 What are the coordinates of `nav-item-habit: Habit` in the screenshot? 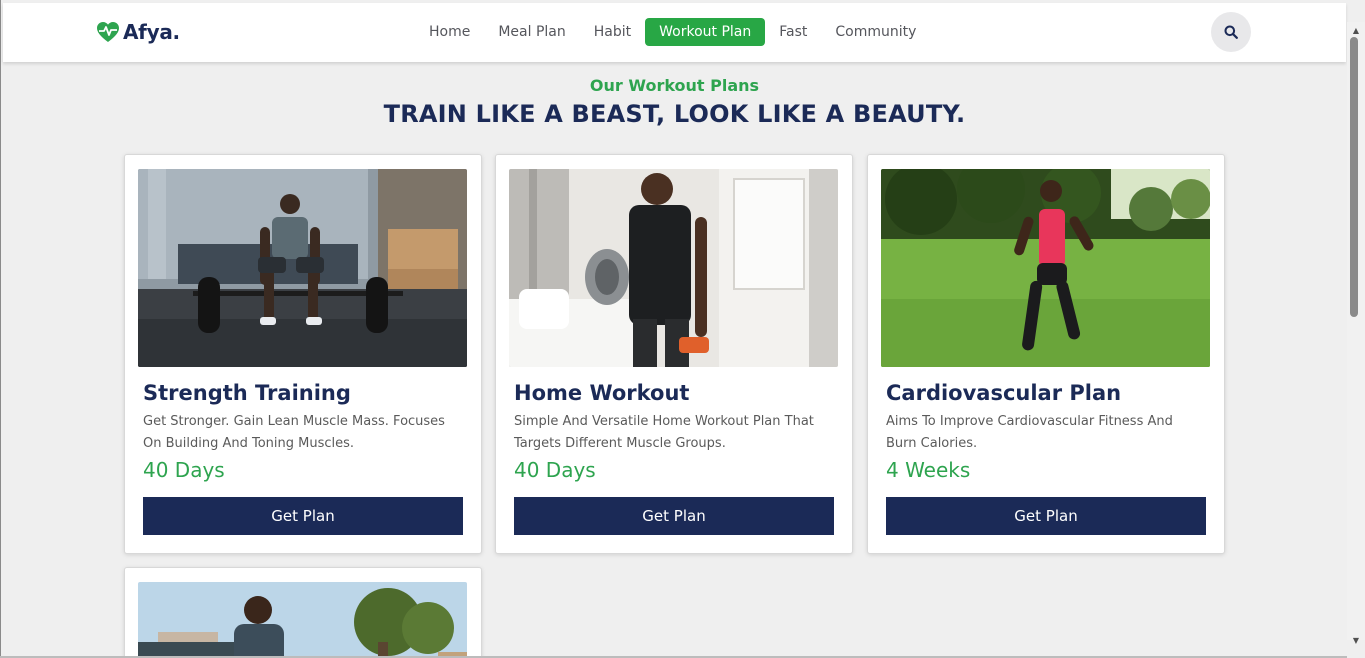 It's located at (612, 32).